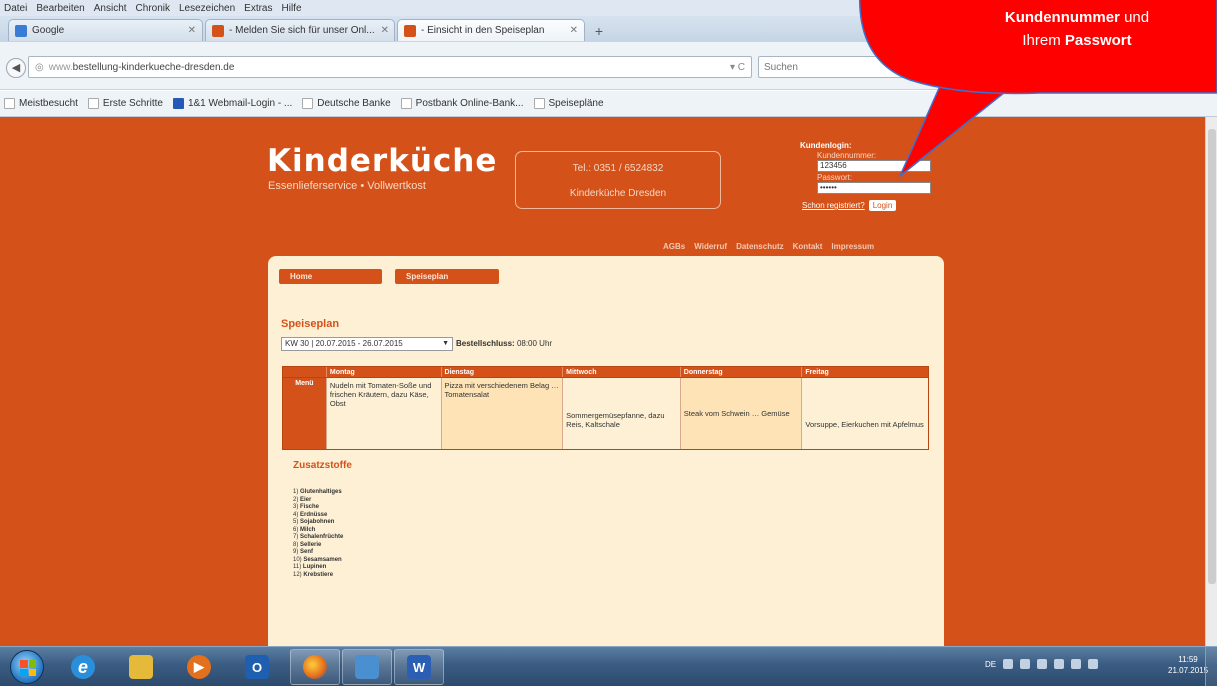 This screenshot has height=686, width=1217. I want to click on menu-hilfe: Hilfe, so click(292, 8).